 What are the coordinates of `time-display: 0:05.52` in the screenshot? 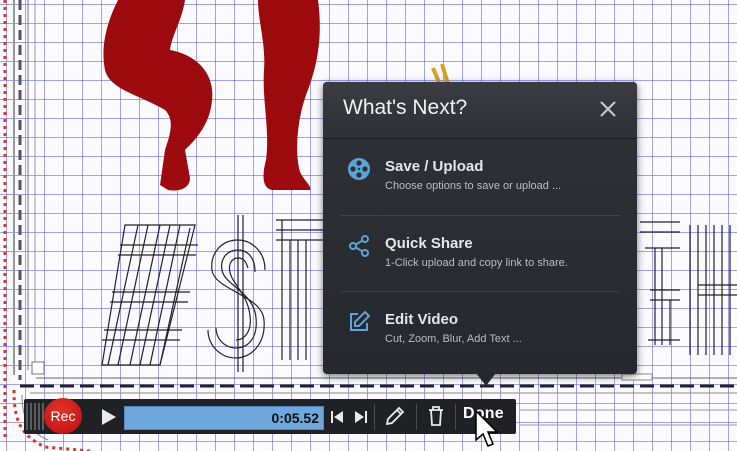 It's located at (295, 418).